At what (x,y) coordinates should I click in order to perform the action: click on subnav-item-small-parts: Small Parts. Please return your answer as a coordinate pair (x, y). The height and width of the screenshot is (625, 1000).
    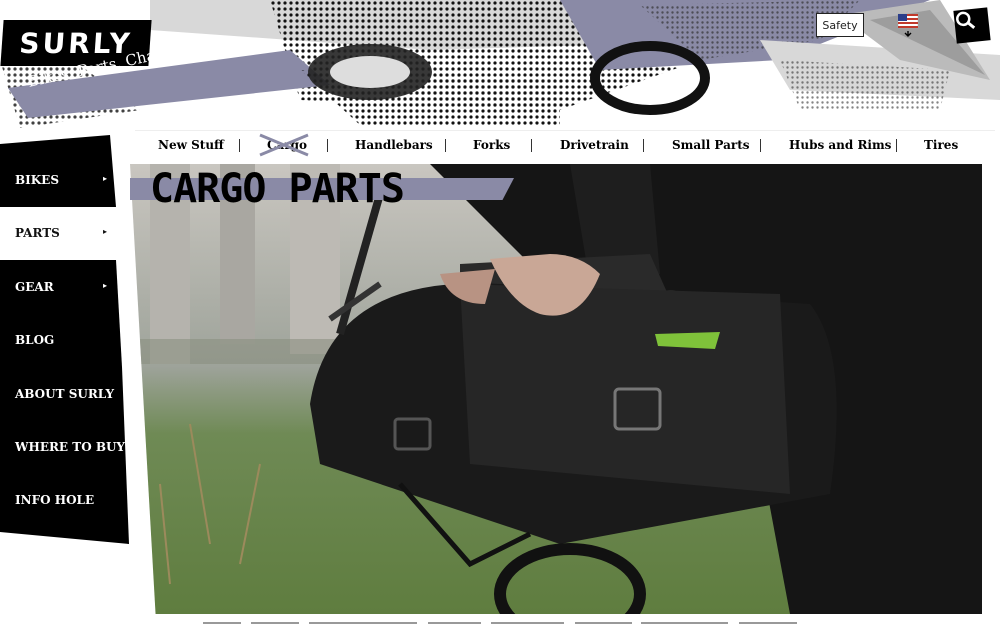
    Looking at the image, I should click on (711, 145).